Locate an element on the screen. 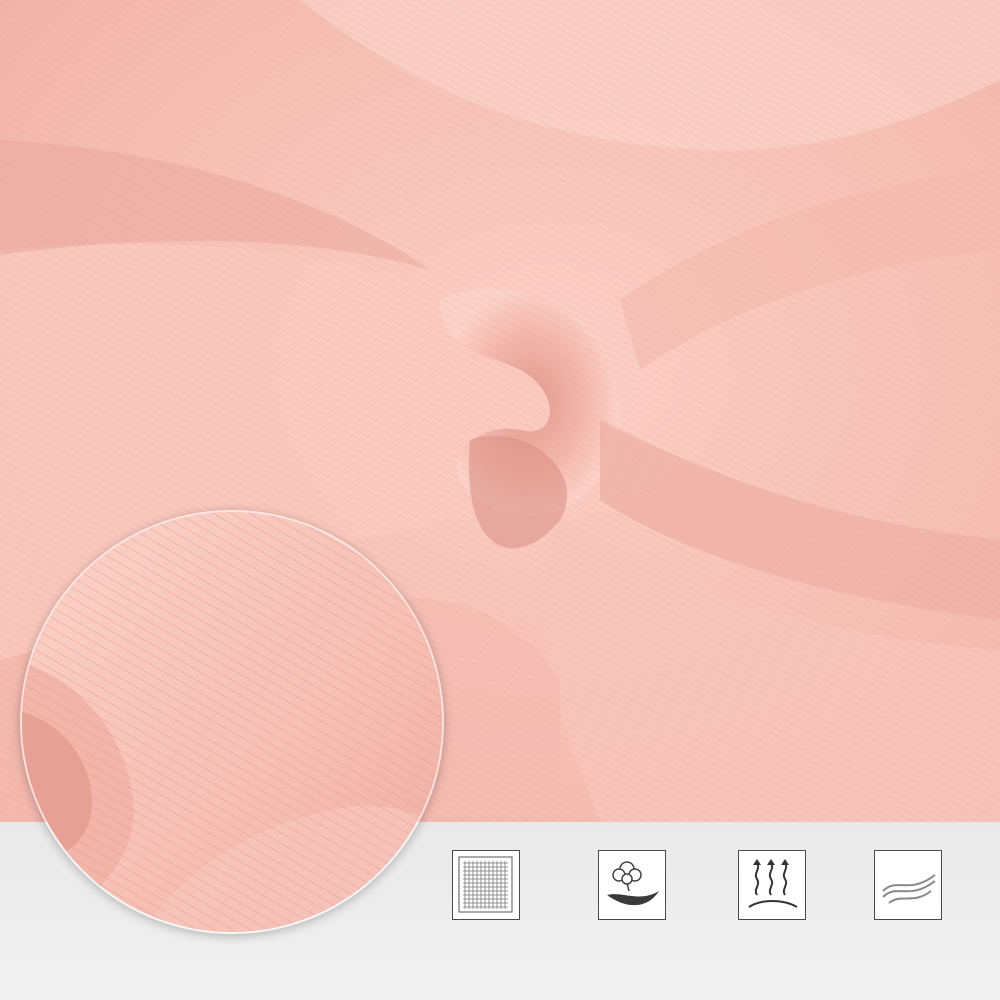 Image resolution: width=1000 pixels, height=1000 pixels. feature-icons-row is located at coordinates (702, 887).